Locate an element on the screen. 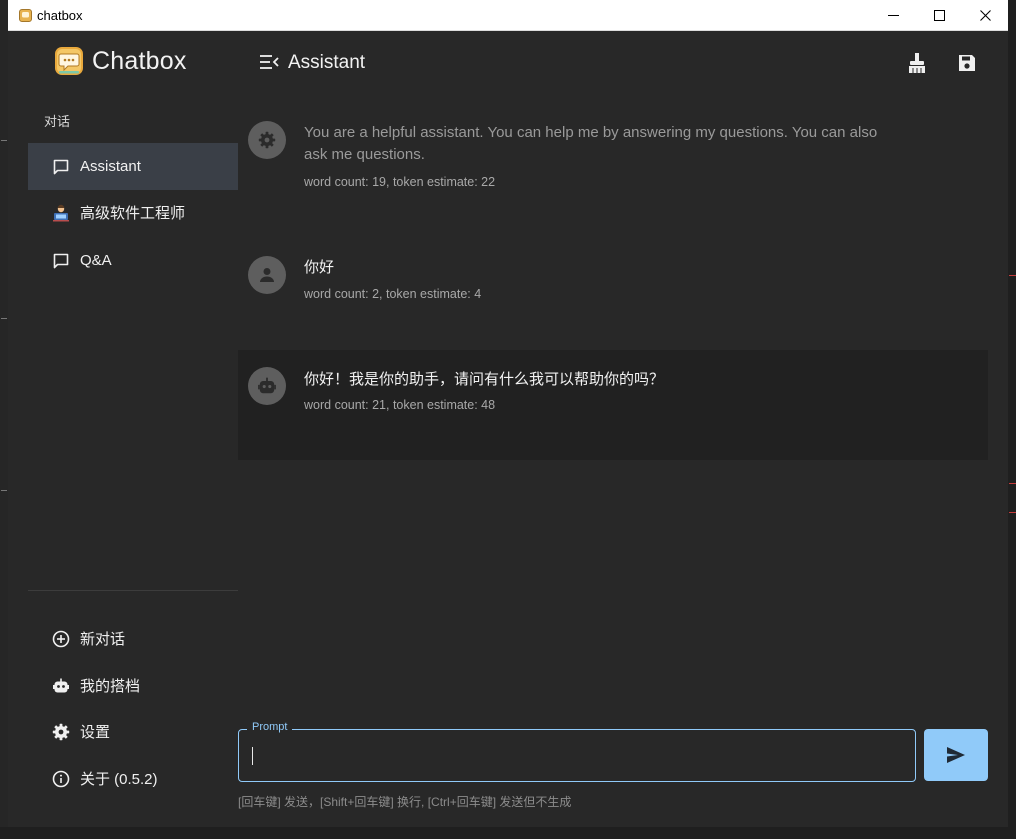 This screenshot has height=839, width=1016. save-icon is located at coordinates (967, 63).